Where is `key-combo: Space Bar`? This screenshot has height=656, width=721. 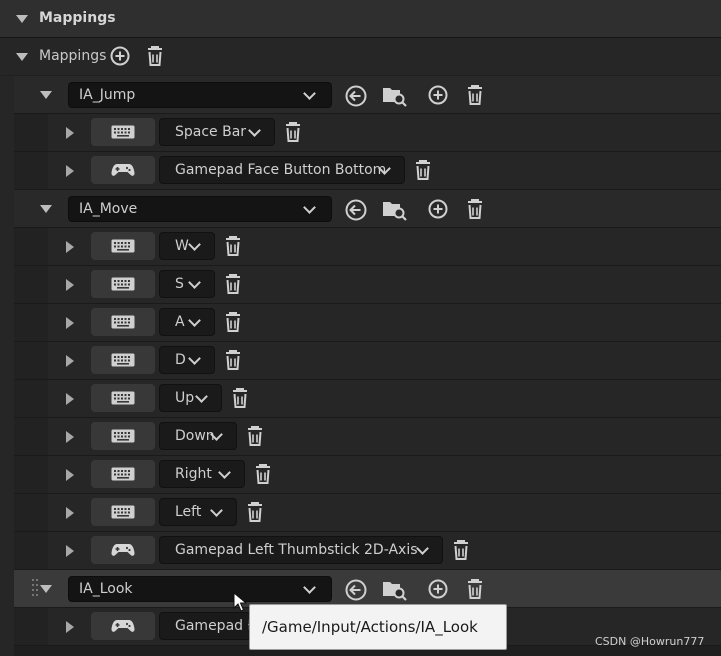
key-combo: Space Bar is located at coordinates (217, 132).